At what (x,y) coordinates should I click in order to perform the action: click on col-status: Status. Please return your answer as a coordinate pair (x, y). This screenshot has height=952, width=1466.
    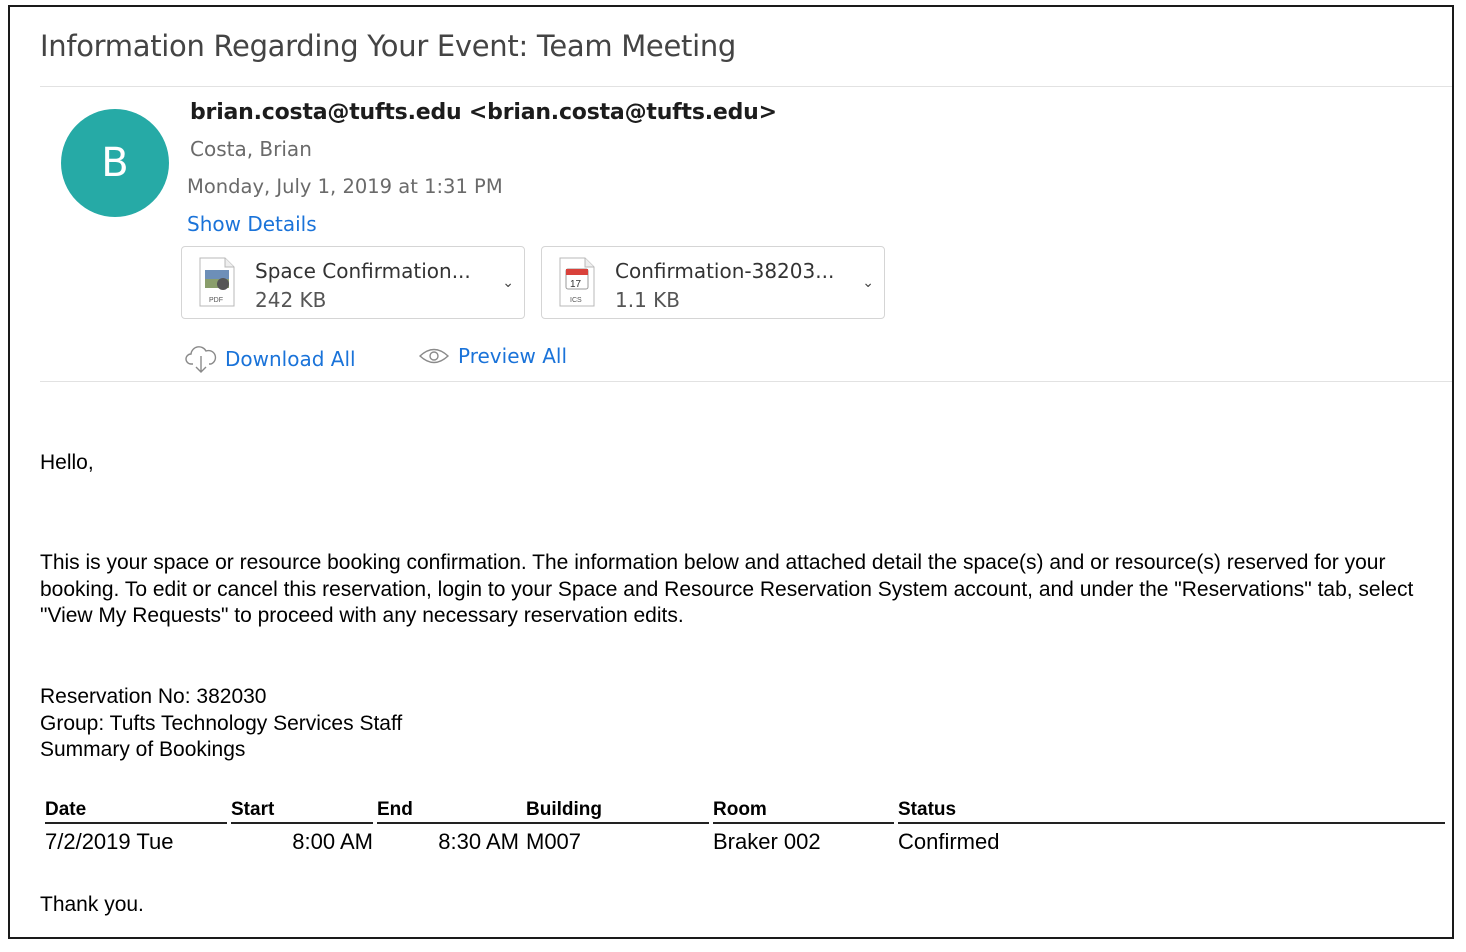
    Looking at the image, I should click on (1171, 810).